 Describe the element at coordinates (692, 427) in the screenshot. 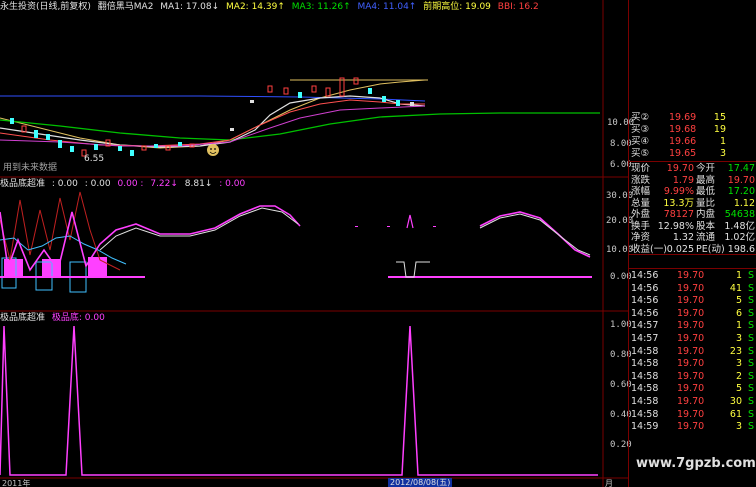

I see `trade-row: 14:59 19.70 3 S` at that location.